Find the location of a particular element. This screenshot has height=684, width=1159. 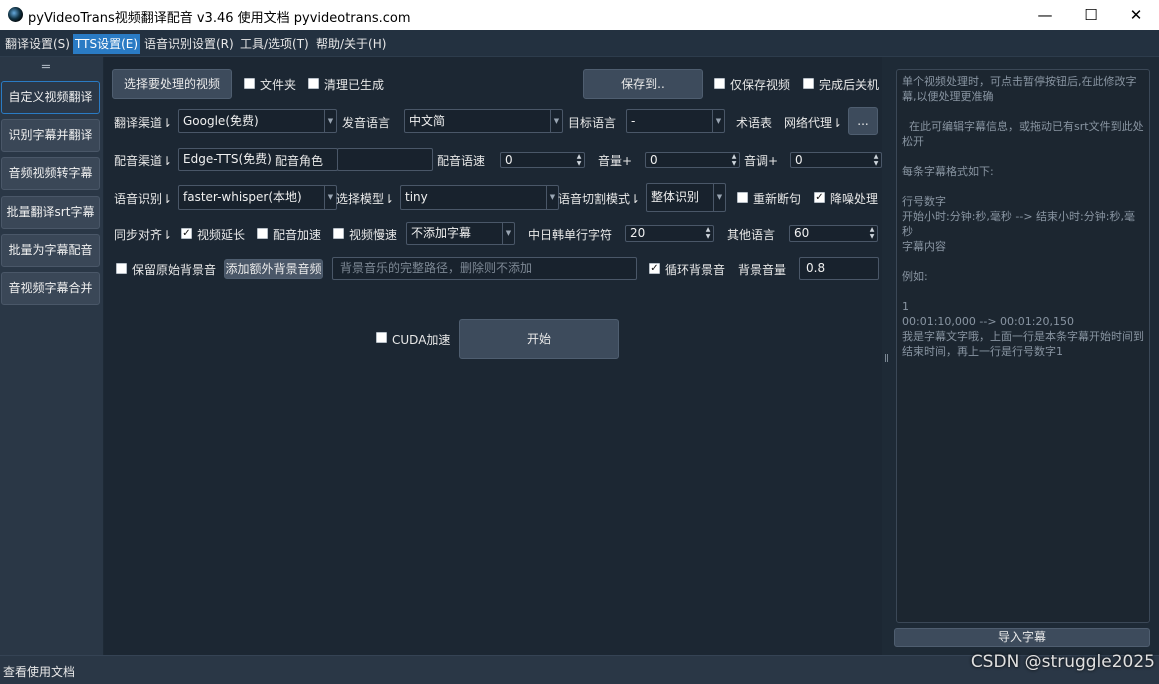

keep-bg-checkbox is located at coordinates (121, 268).